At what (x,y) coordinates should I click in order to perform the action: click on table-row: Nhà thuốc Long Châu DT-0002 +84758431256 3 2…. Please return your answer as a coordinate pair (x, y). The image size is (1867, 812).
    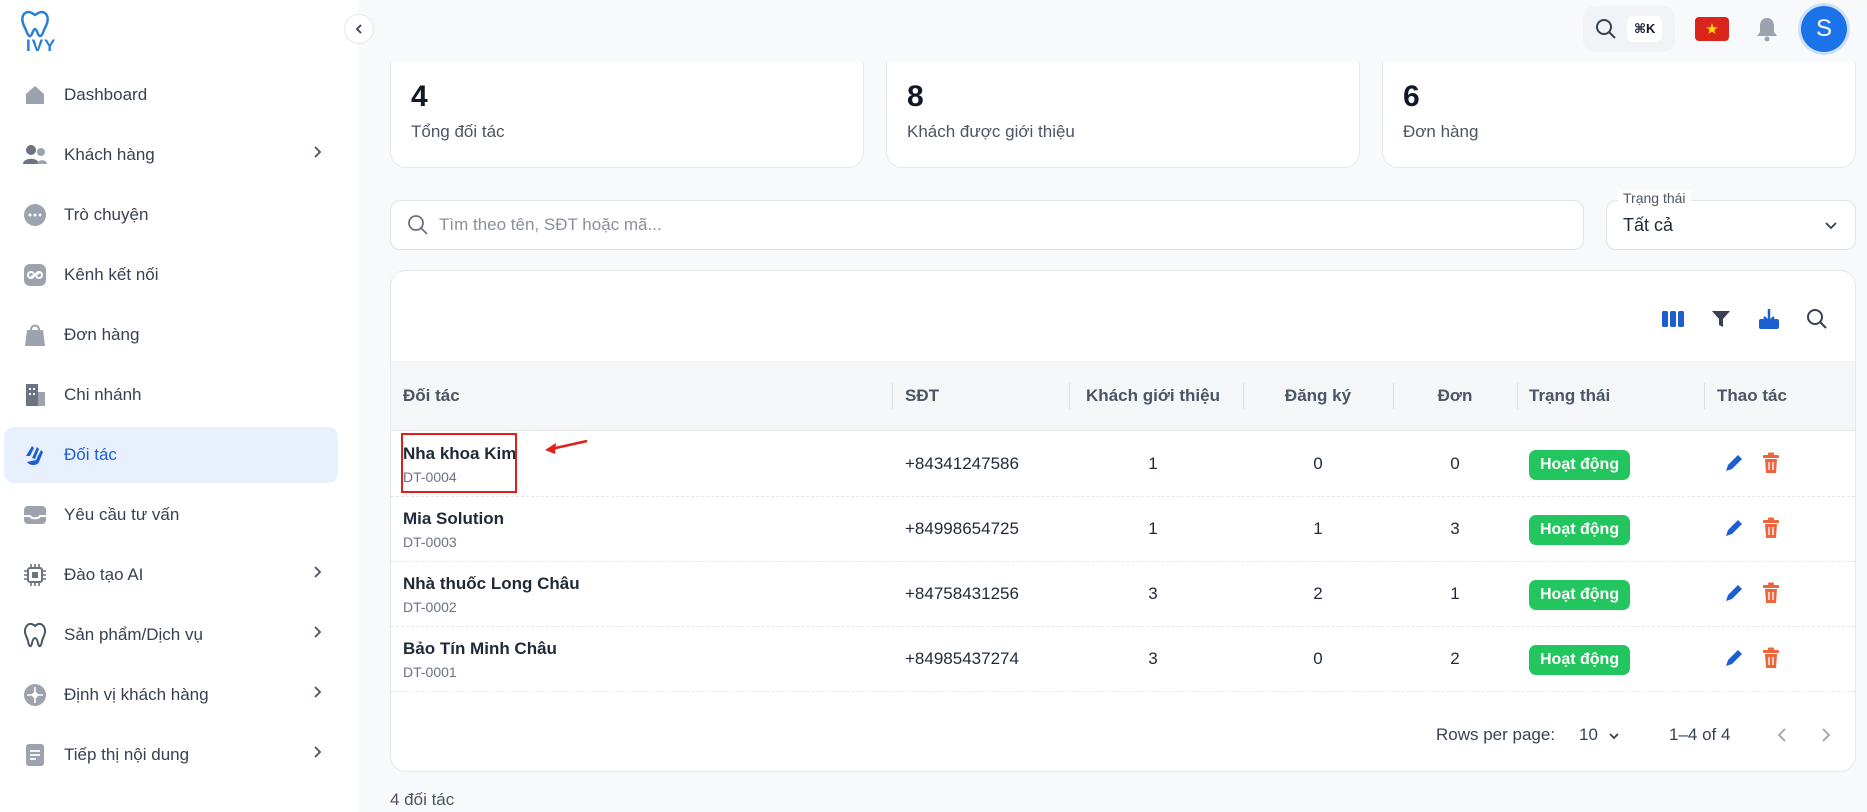
    Looking at the image, I should click on (1123, 594).